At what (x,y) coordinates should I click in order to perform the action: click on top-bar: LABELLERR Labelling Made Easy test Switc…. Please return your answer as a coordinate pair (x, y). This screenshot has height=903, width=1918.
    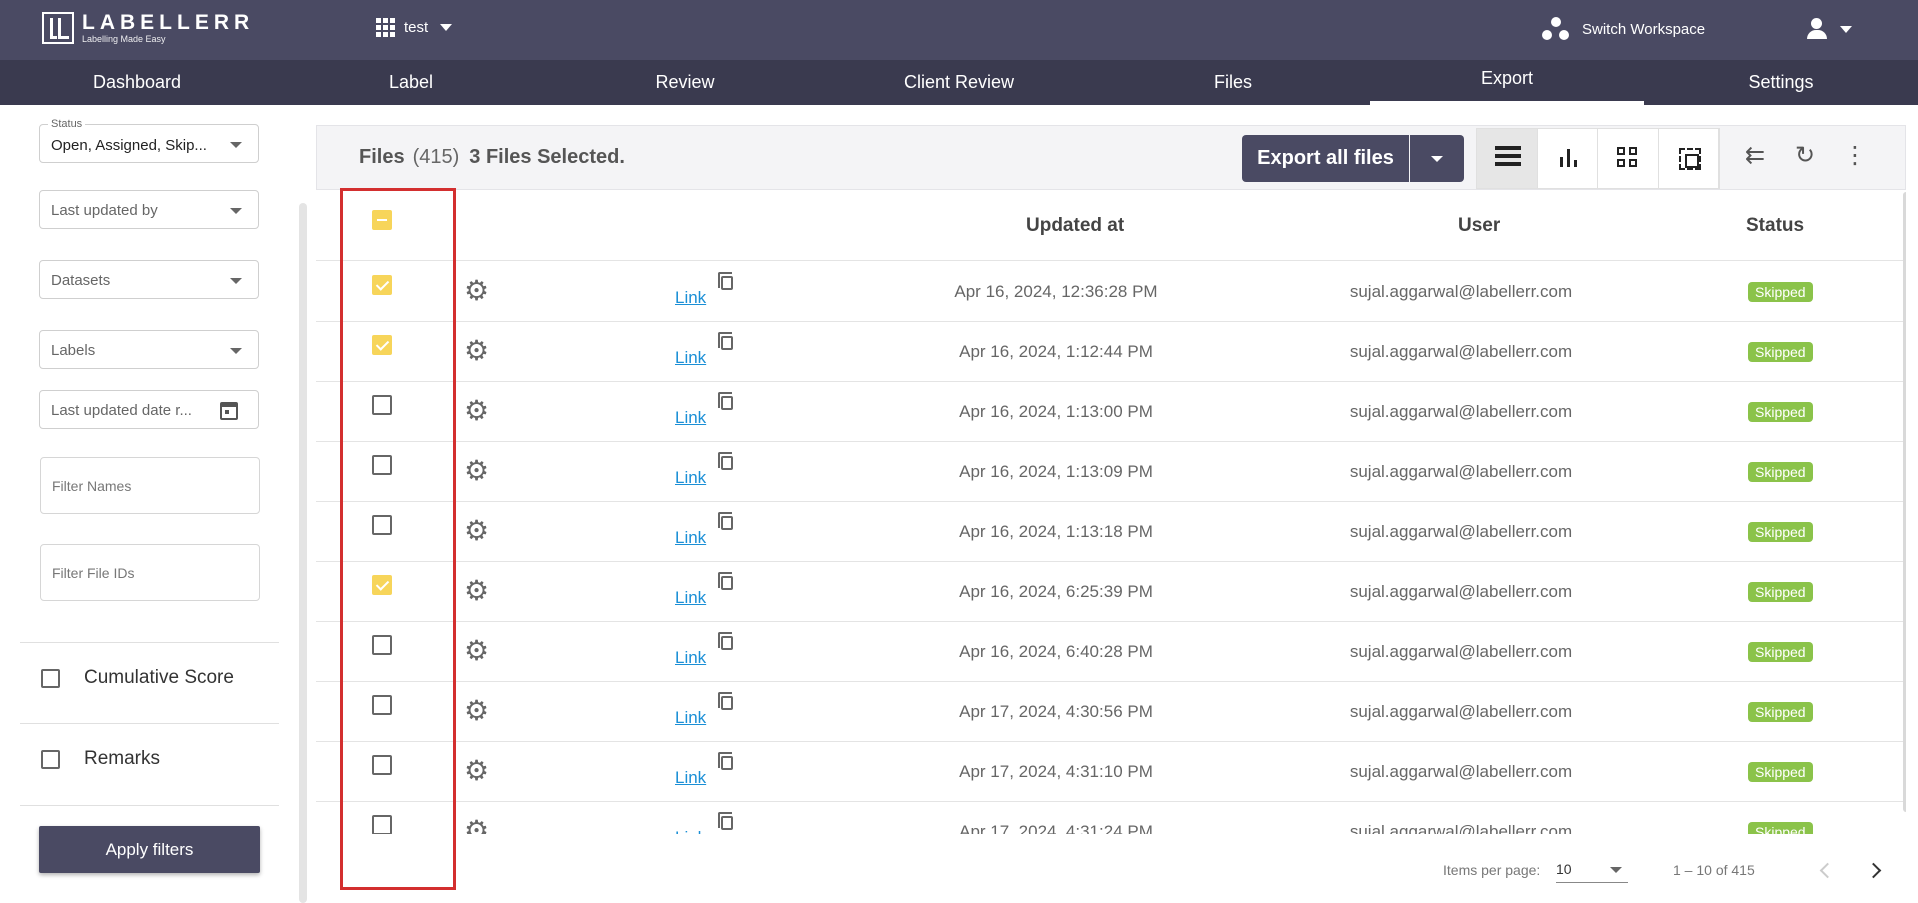
    Looking at the image, I should click on (959, 30).